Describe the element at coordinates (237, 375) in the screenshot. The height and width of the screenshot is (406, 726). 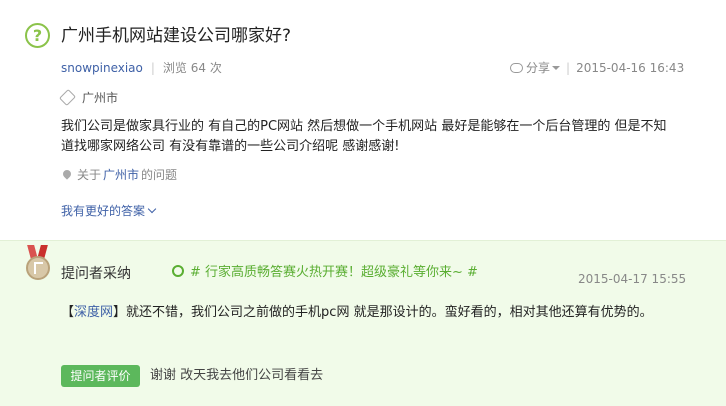
I see `asker-evaluation-text: 谢谢 改天我去他们公司看看去` at that location.